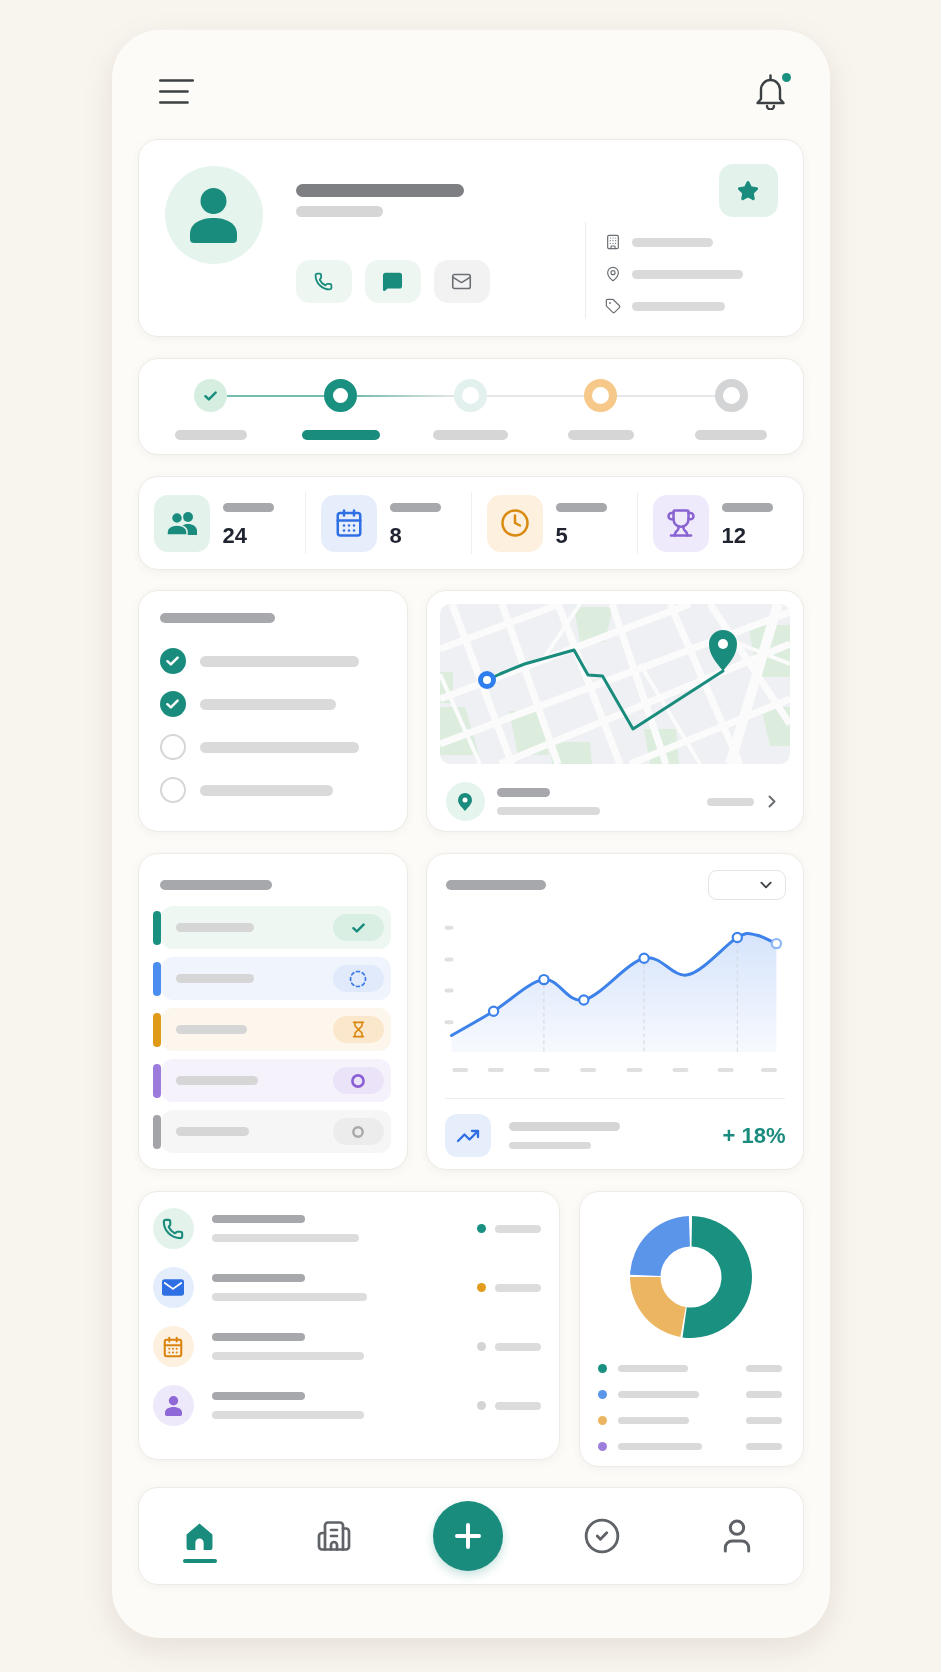  Describe the element at coordinates (523, 792) in the screenshot. I see `title-placeholder` at that location.